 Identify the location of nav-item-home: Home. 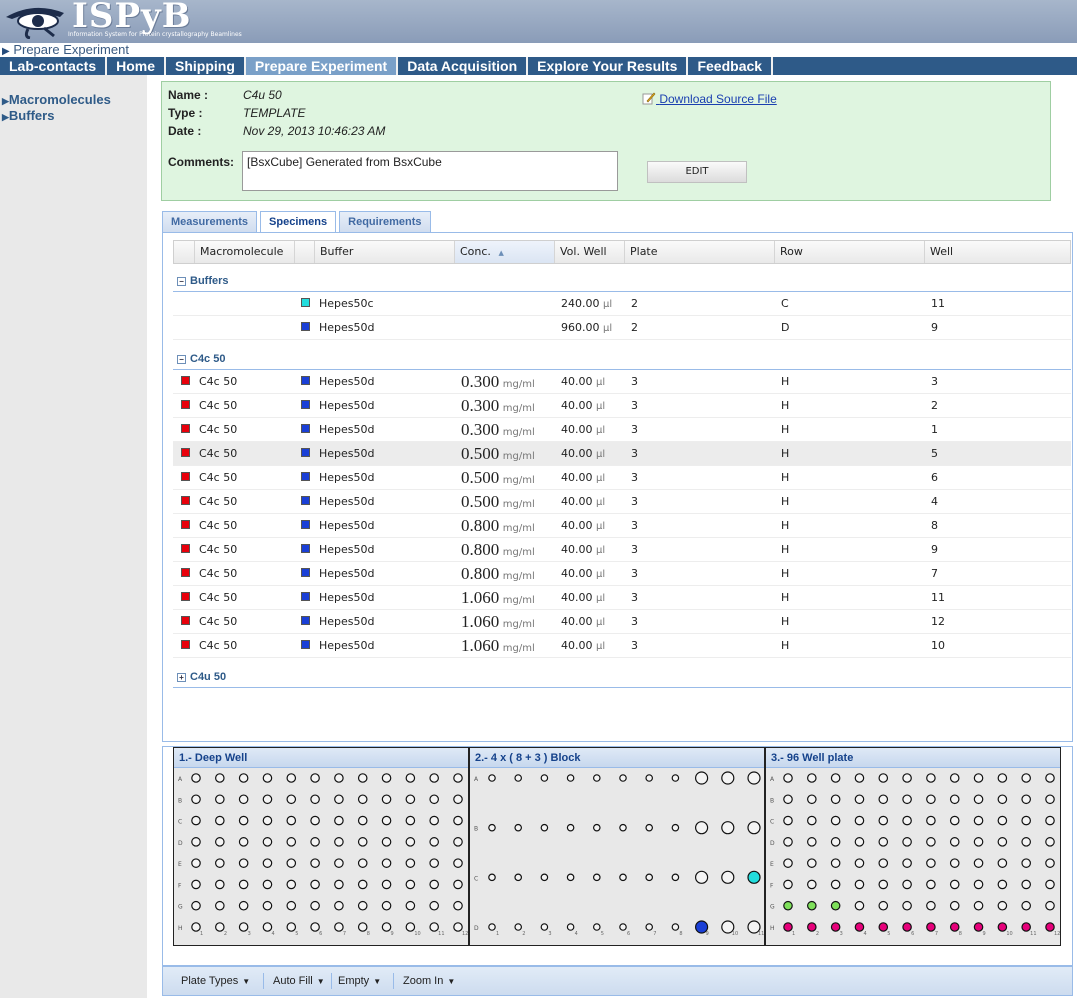
(137, 66).